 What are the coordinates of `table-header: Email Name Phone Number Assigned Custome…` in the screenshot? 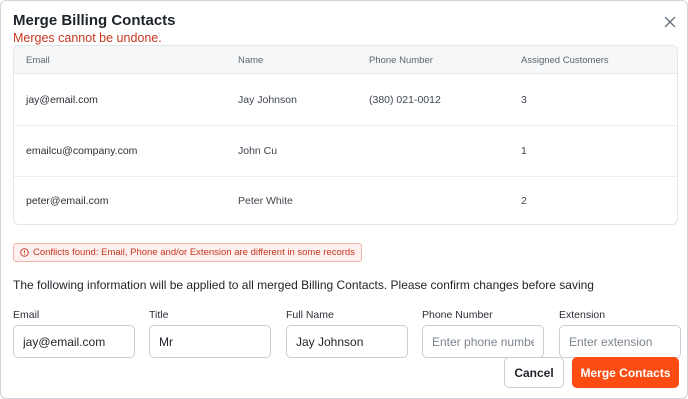 It's located at (345, 60).